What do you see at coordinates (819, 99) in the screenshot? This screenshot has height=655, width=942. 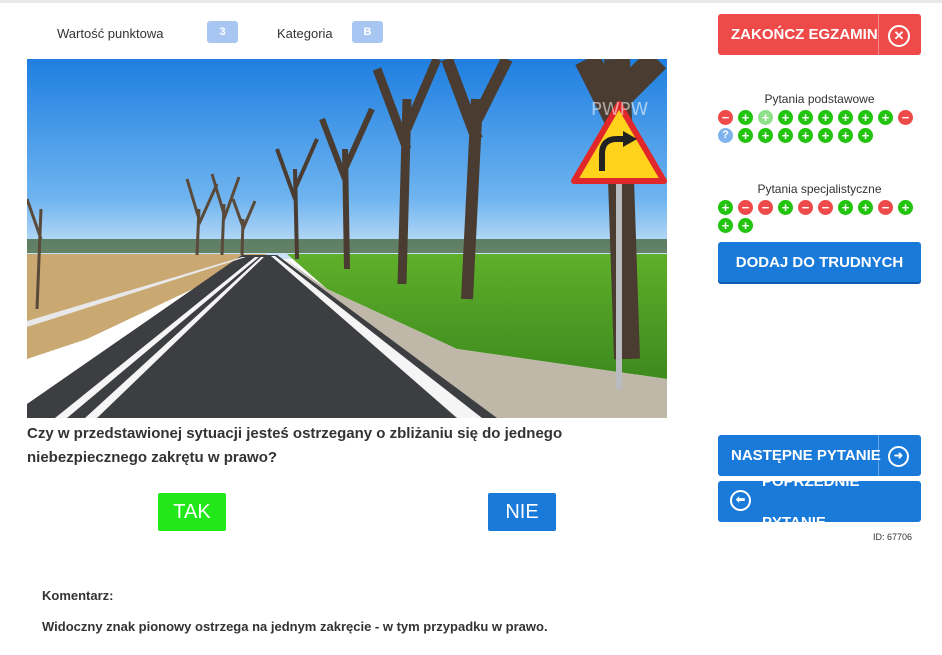 I see `basic-questions-title: Pytania podstawowe` at bounding box center [819, 99].